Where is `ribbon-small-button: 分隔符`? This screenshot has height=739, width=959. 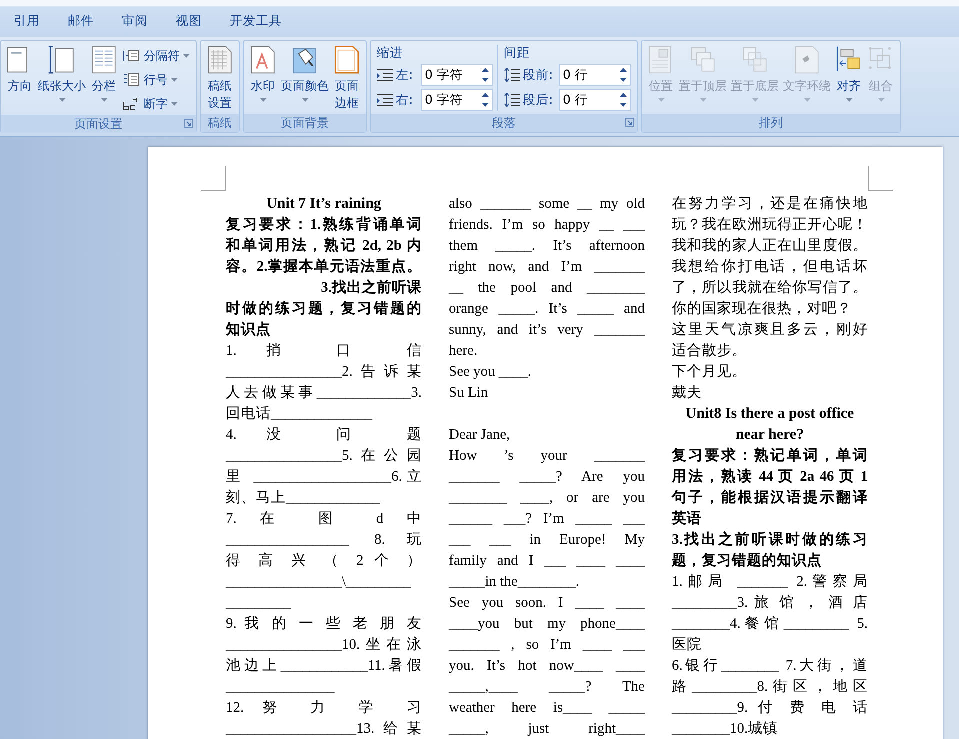 ribbon-small-button: 分隔符 is located at coordinates (156, 56).